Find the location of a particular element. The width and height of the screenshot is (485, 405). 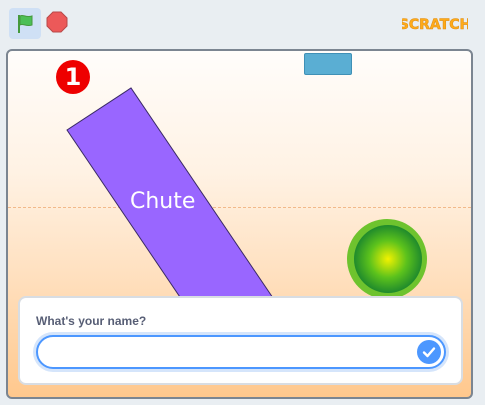

stop-button is located at coordinates (57, 22).